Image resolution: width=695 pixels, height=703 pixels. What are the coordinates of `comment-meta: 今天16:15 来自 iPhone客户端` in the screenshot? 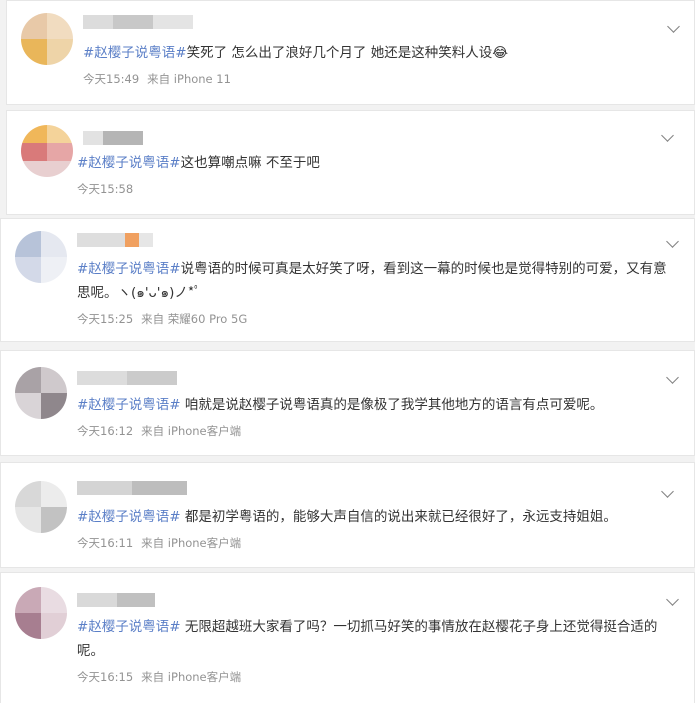 It's located at (159, 677).